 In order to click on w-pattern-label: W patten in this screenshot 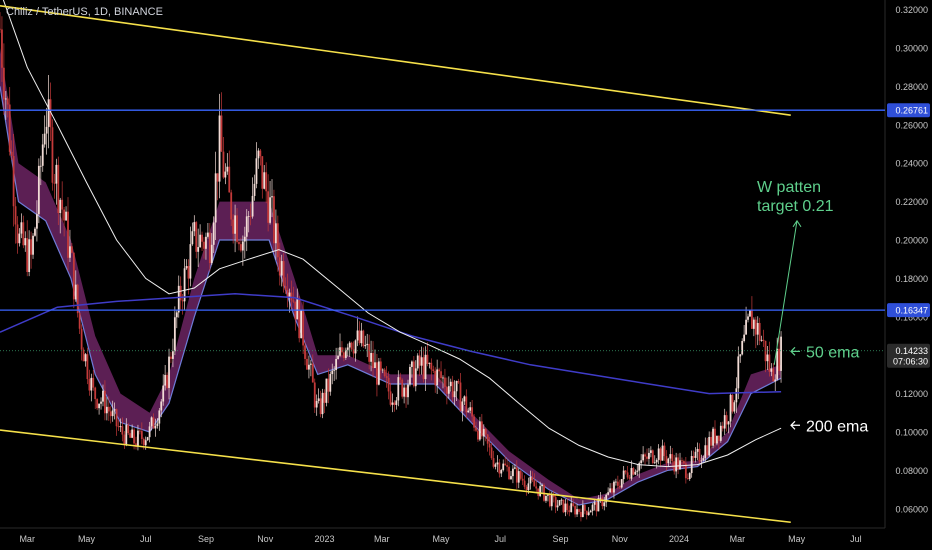, I will do `click(789, 187)`.